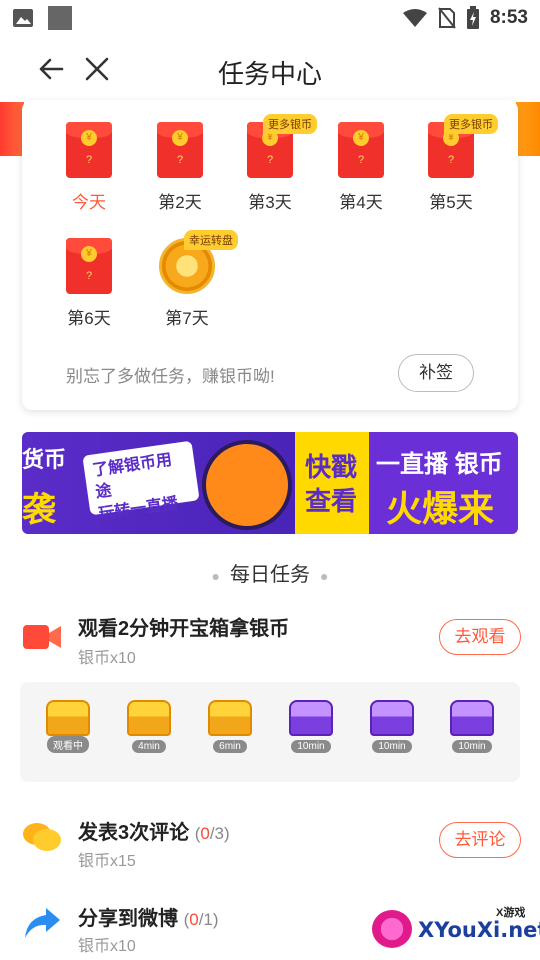 This screenshot has width=540, height=960. I want to click on mascot-icon, so click(247, 485).